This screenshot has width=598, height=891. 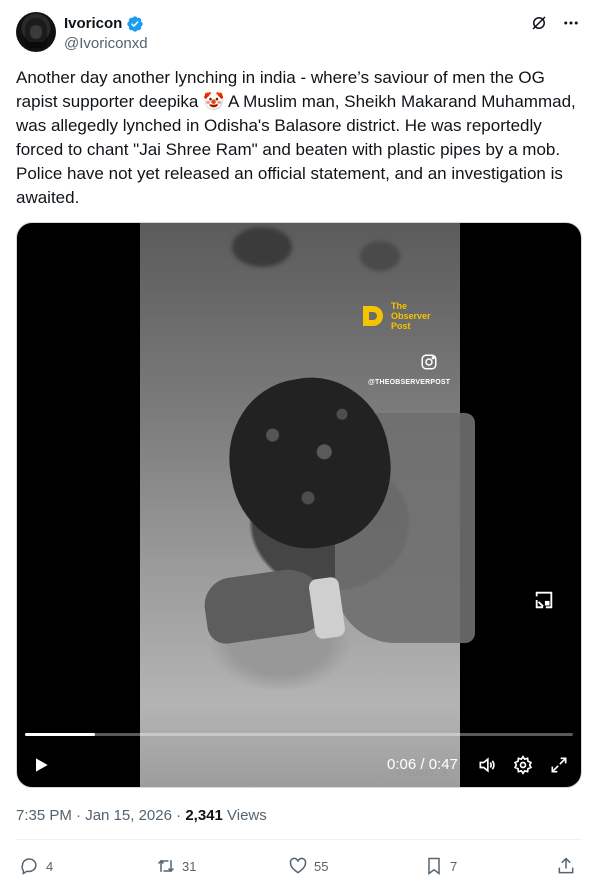 I want to click on avatar-face, so click(x=36, y=32).